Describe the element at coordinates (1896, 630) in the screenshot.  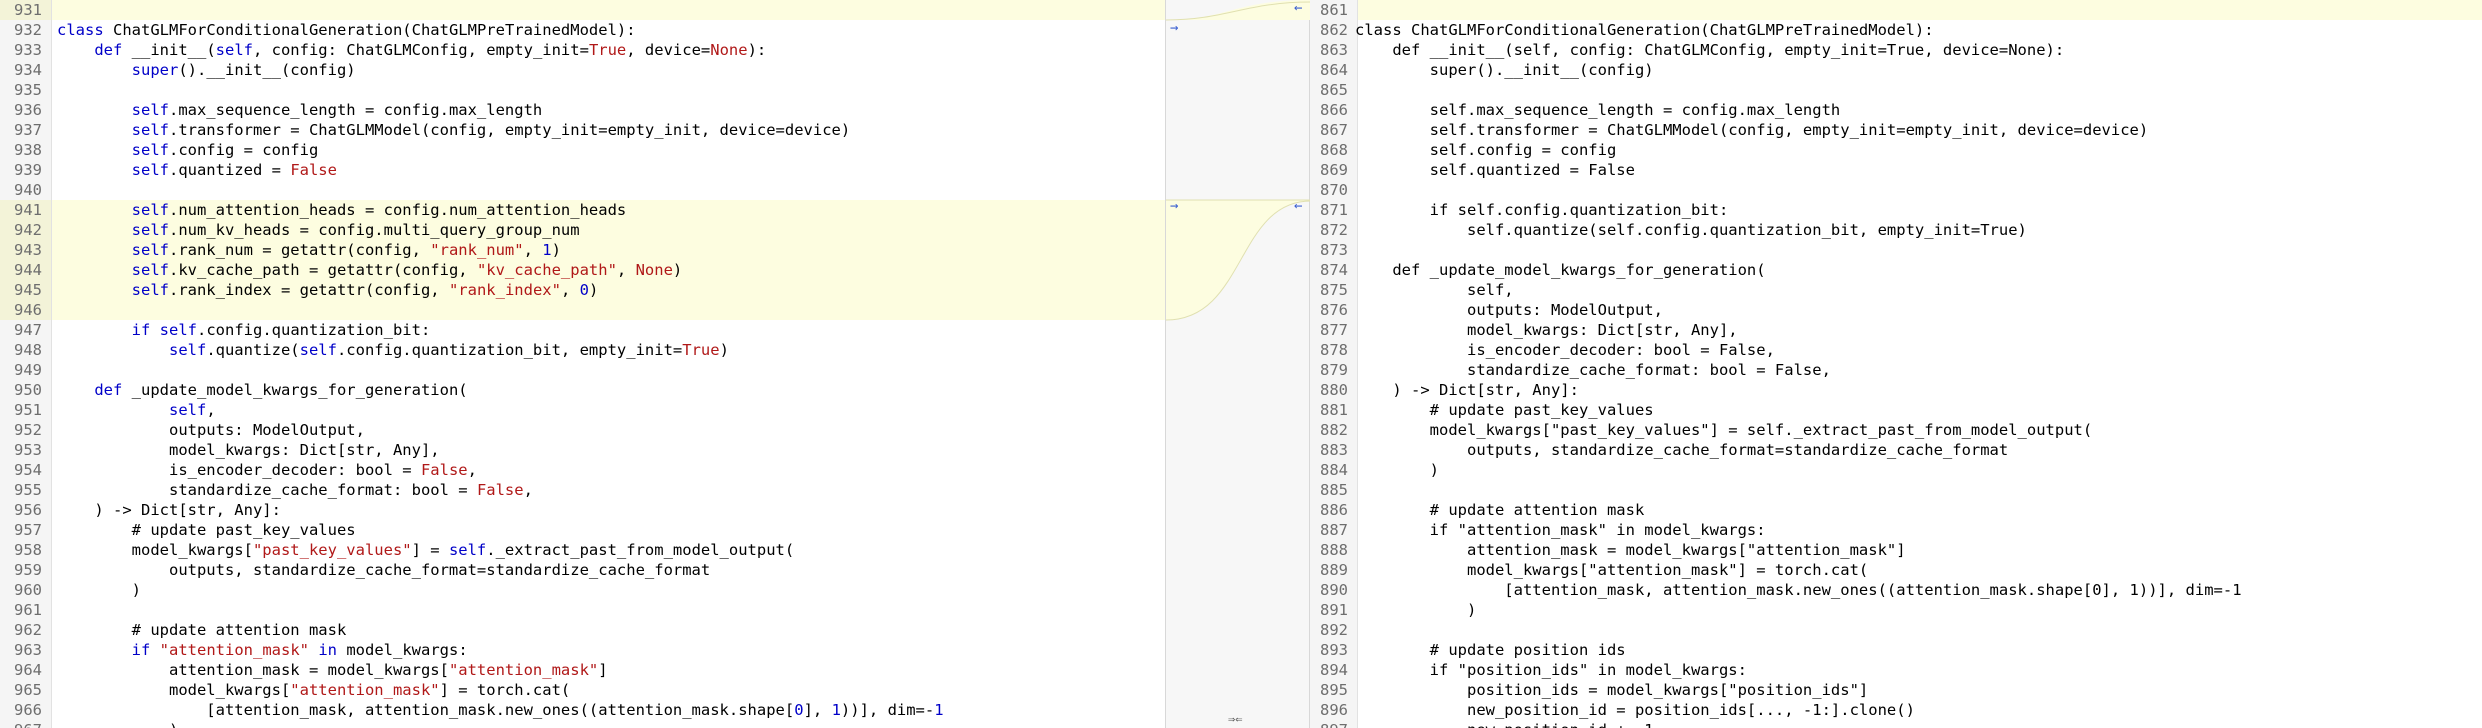
I see `code-line: 892` at that location.